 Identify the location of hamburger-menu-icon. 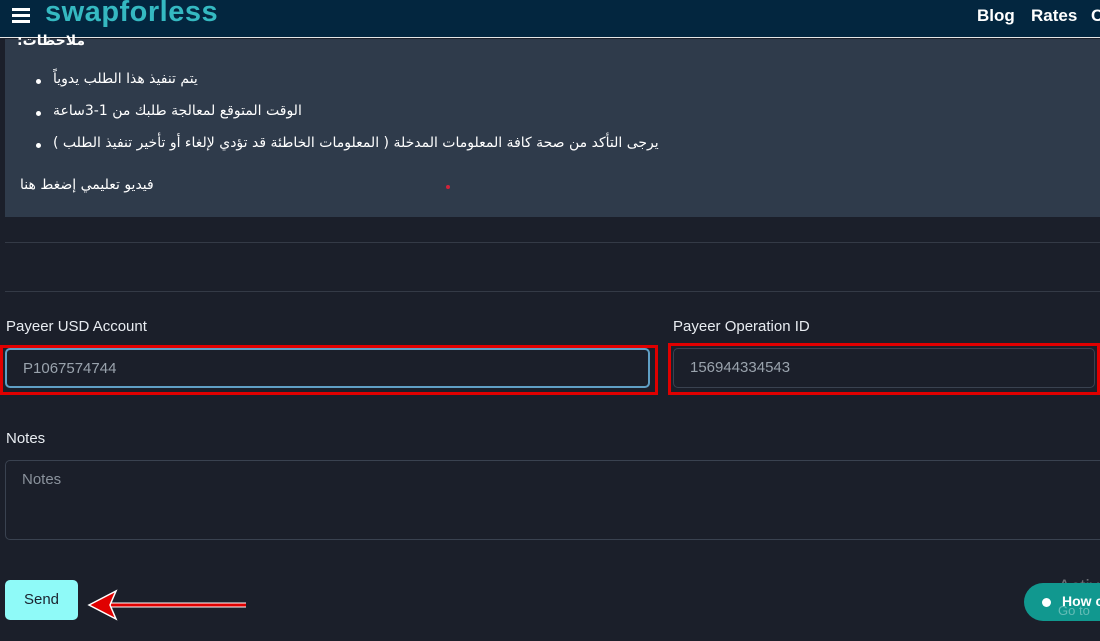
(21, 16).